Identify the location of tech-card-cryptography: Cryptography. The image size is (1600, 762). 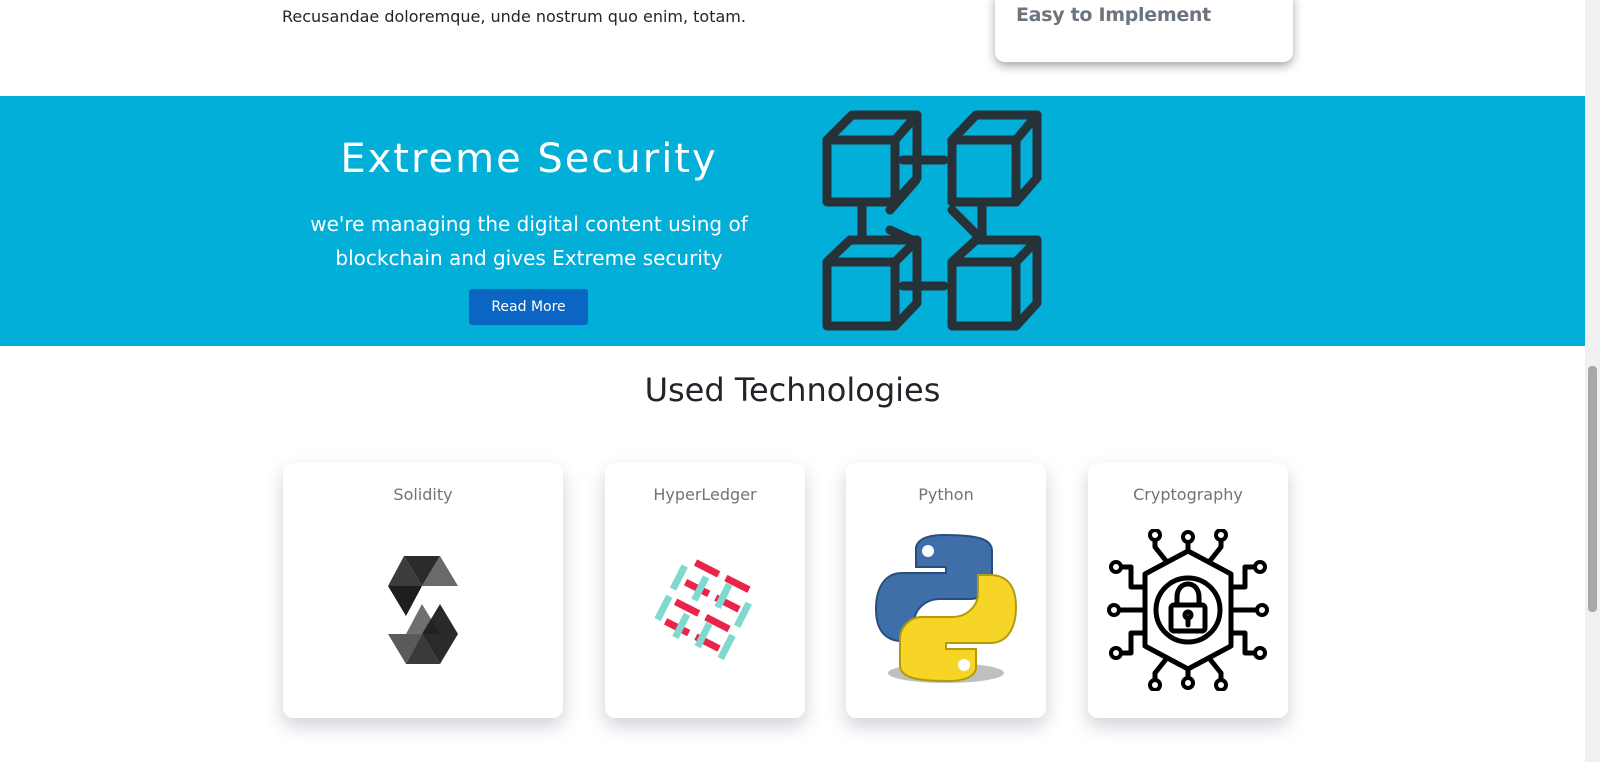
(1188, 590).